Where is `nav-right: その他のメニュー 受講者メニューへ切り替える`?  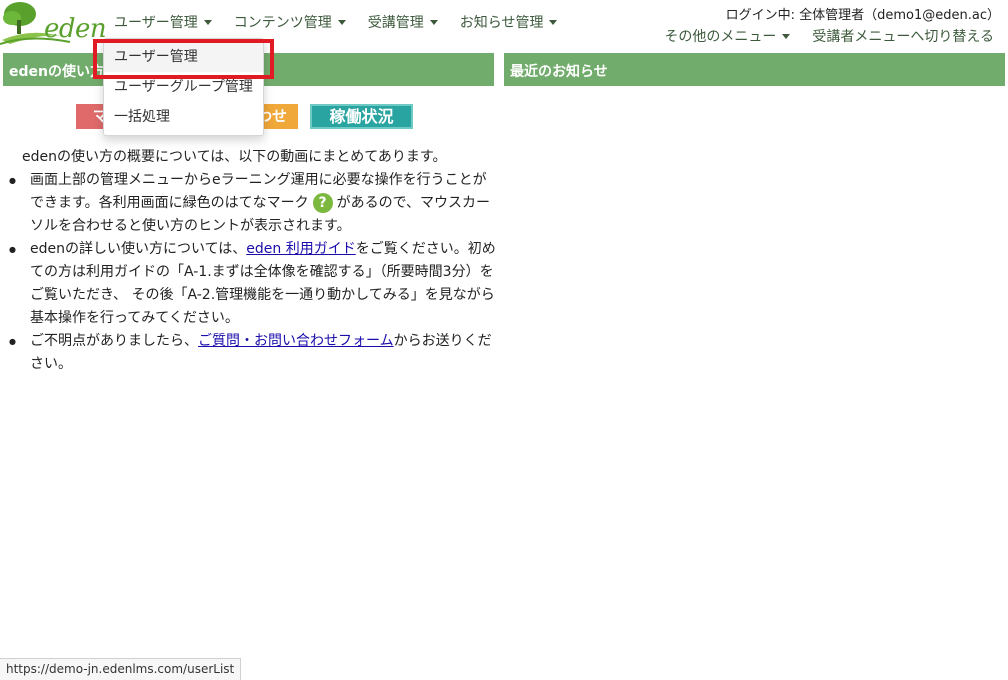 nav-right: その他のメニュー 受講者メニューへ切り替える is located at coordinates (829, 36).